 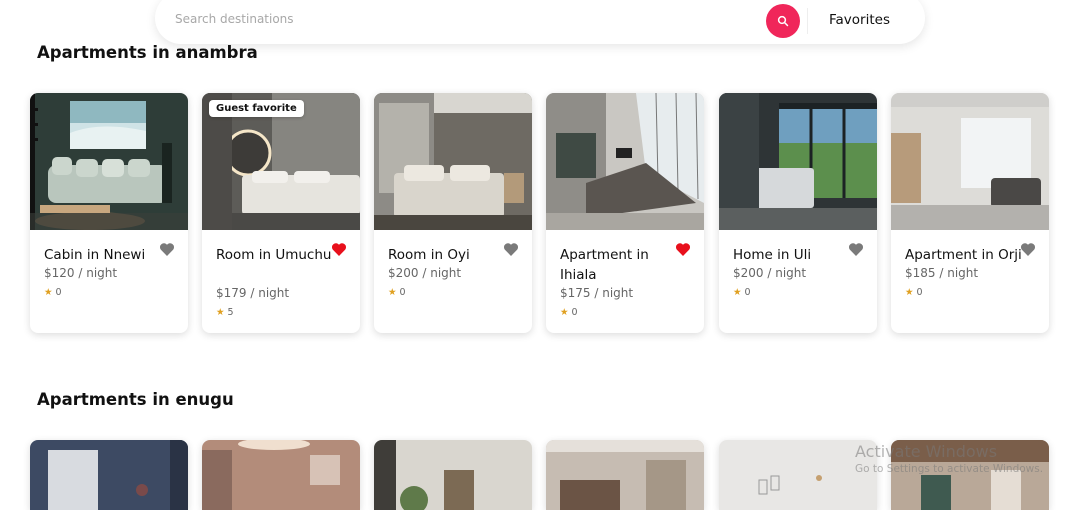 I want to click on listing-title: Room in Umuchu, so click(x=274, y=255).